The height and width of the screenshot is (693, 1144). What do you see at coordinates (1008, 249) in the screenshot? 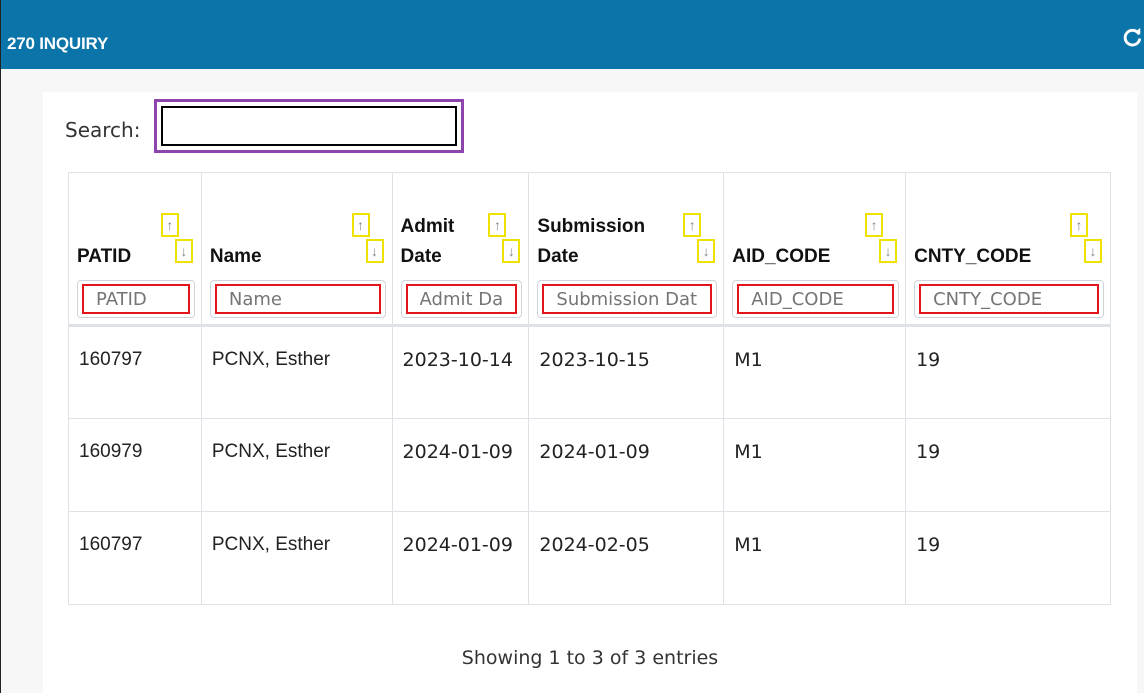
I see `column-header-cnty-code: CNTY_CODE ↑ ↓` at bounding box center [1008, 249].